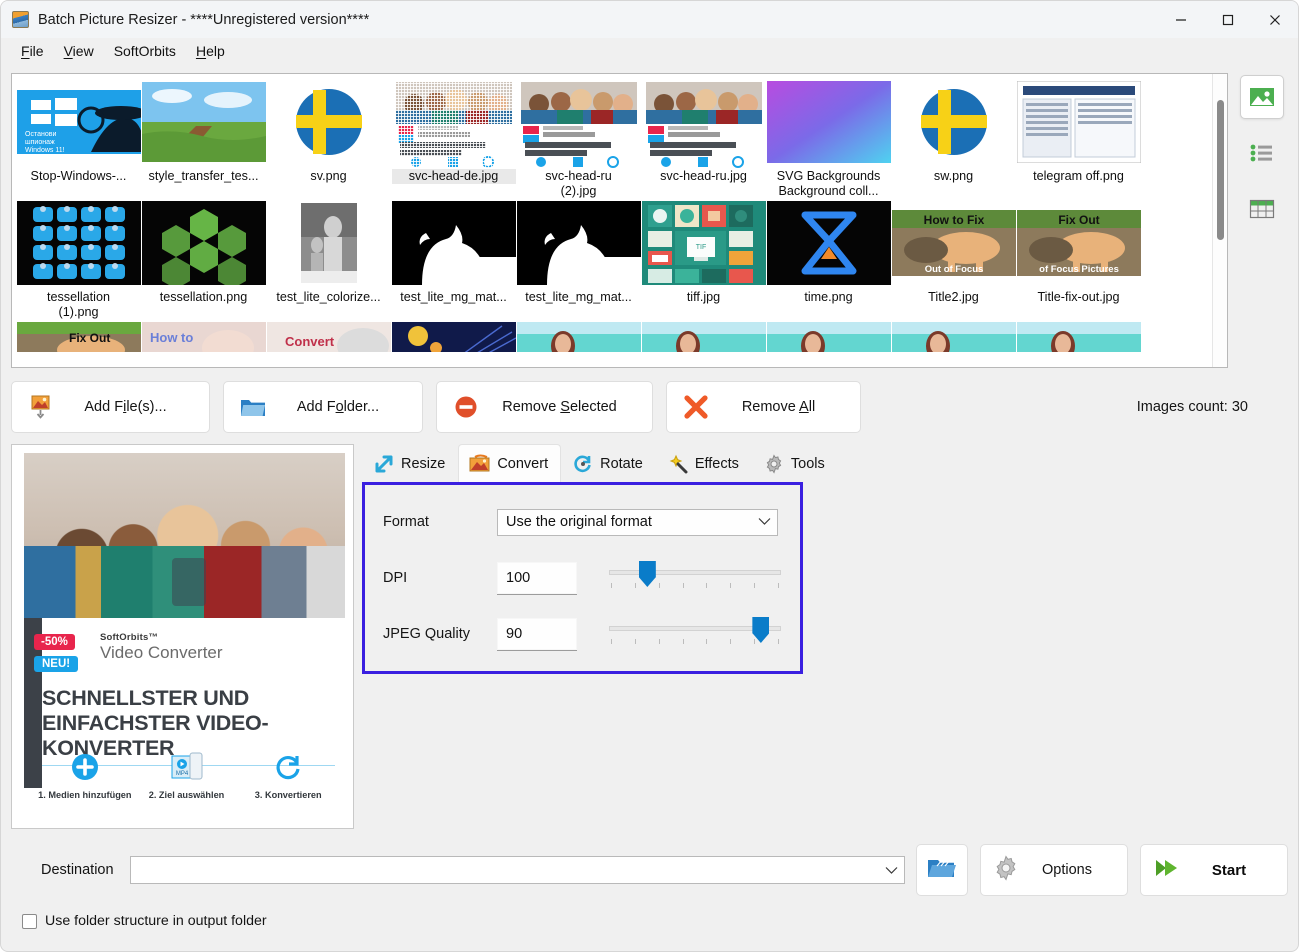 The width and height of the screenshot is (1299, 952). What do you see at coordinates (763, 407) in the screenshot?
I see `remove-all-button: Remove All` at bounding box center [763, 407].